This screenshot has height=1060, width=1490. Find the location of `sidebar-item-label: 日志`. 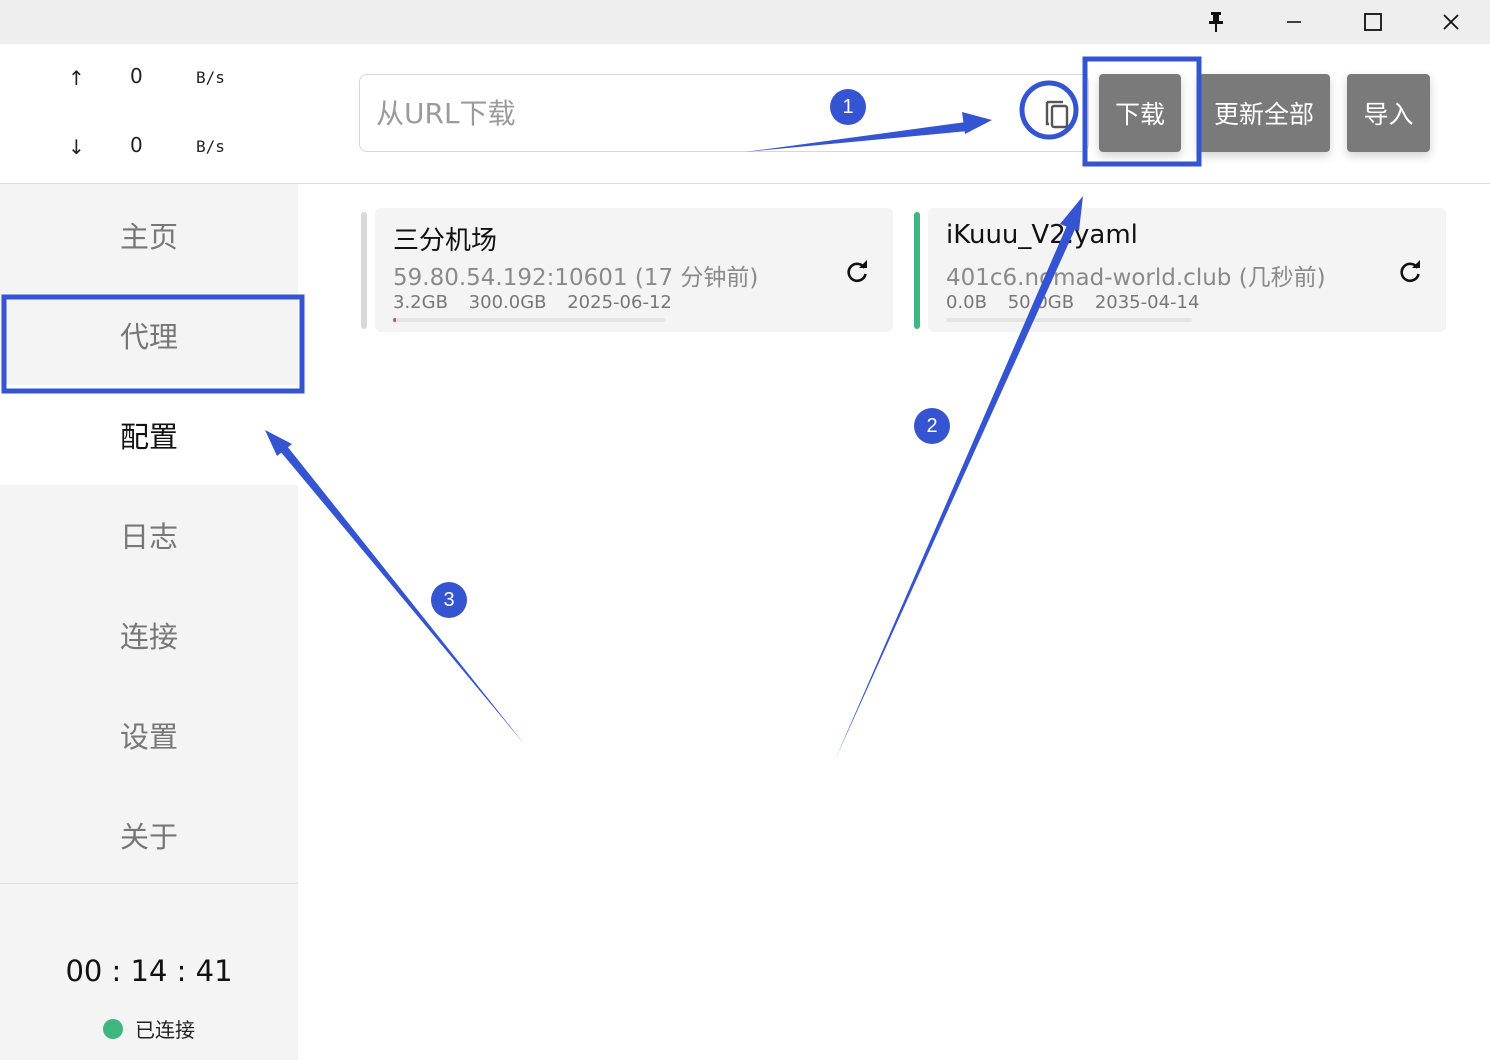

sidebar-item-label: 日志 is located at coordinates (148, 537).